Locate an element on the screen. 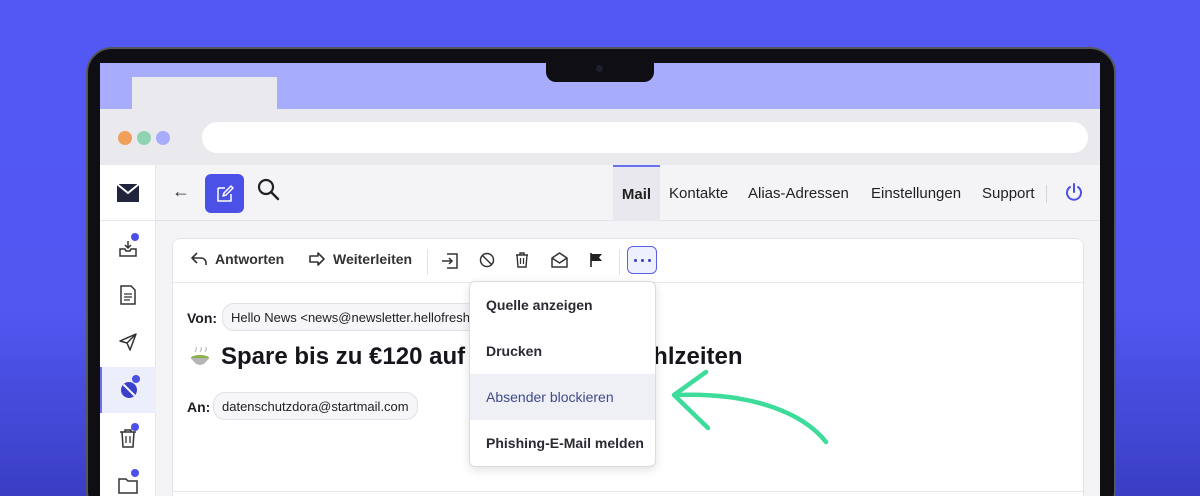 The height and width of the screenshot is (496, 1200). power-icon is located at coordinates (1074, 192).